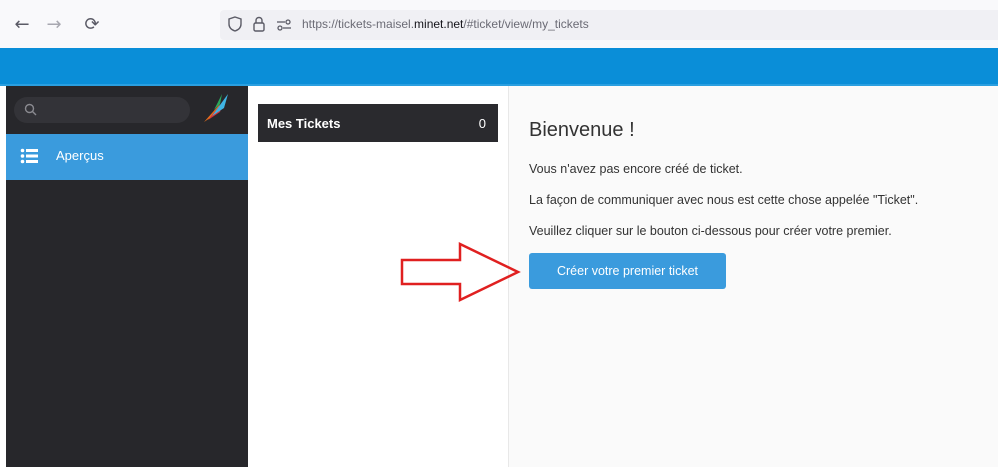  I want to click on logo-icon, so click(215, 109).